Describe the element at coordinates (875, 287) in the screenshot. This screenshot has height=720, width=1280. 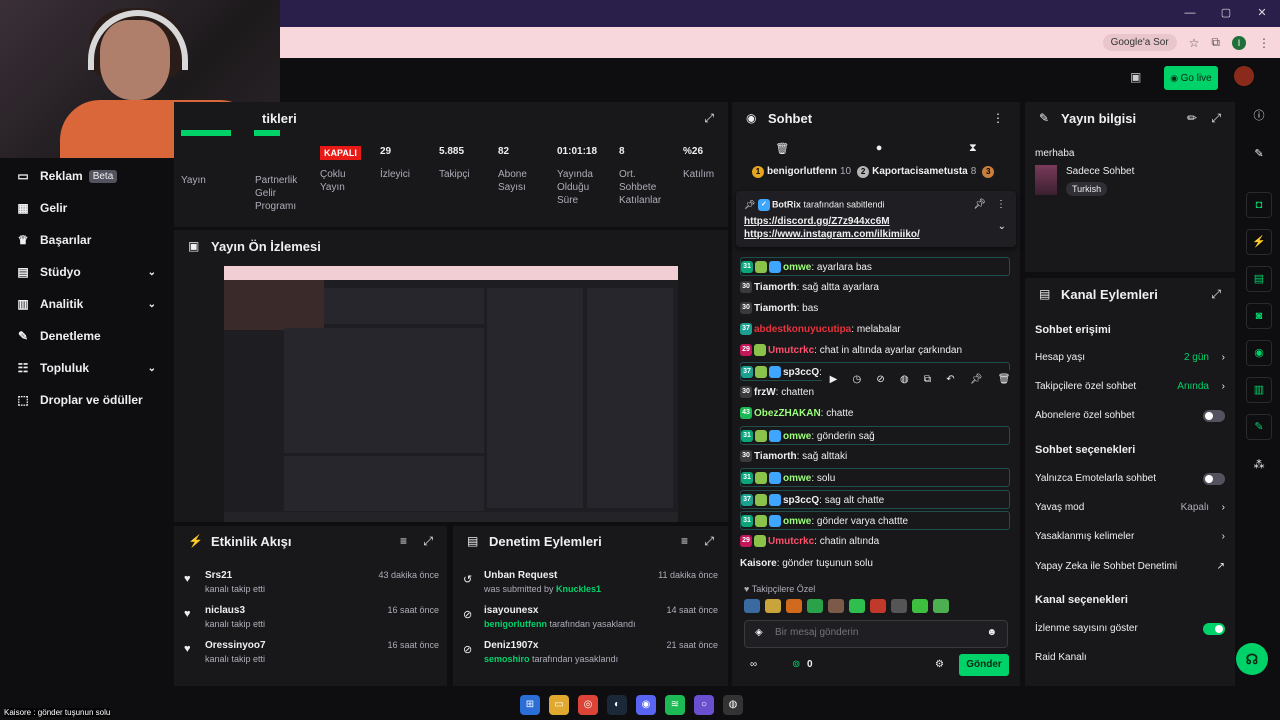
I see `chat-message: 30 Tiamorth: sağ altta ayarlara` at that location.